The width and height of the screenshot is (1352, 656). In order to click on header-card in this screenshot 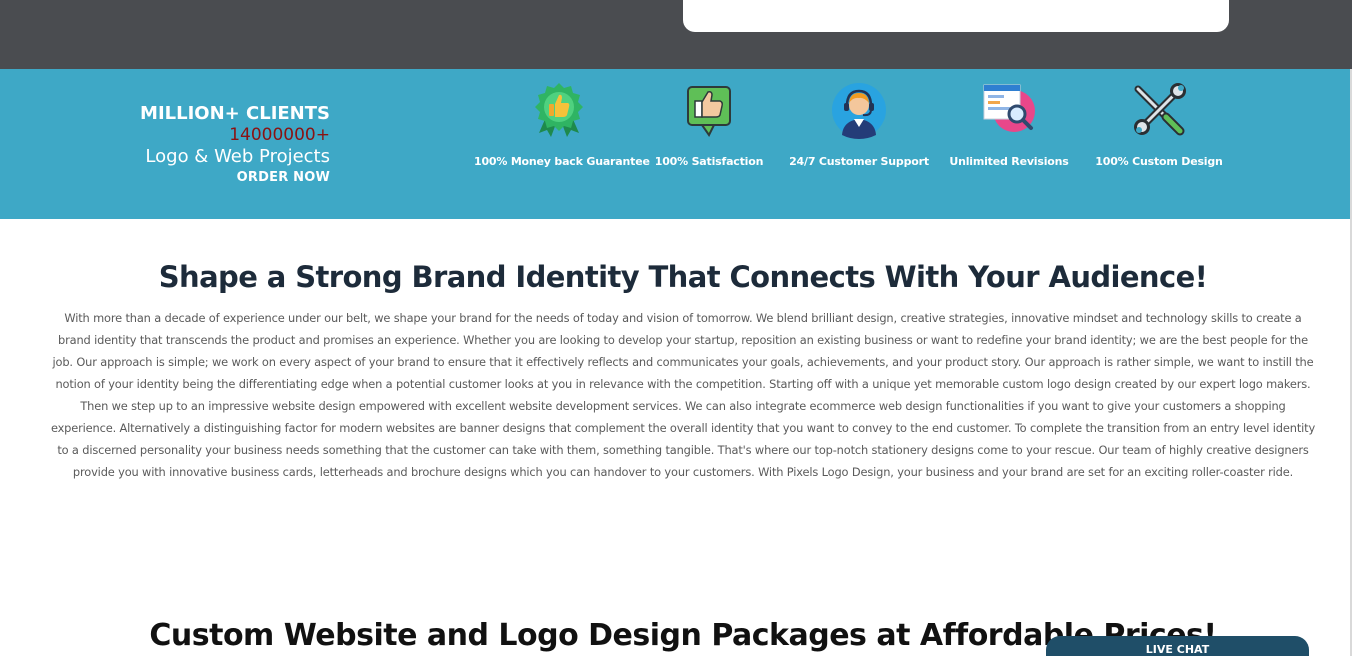, I will do `click(956, 16)`.